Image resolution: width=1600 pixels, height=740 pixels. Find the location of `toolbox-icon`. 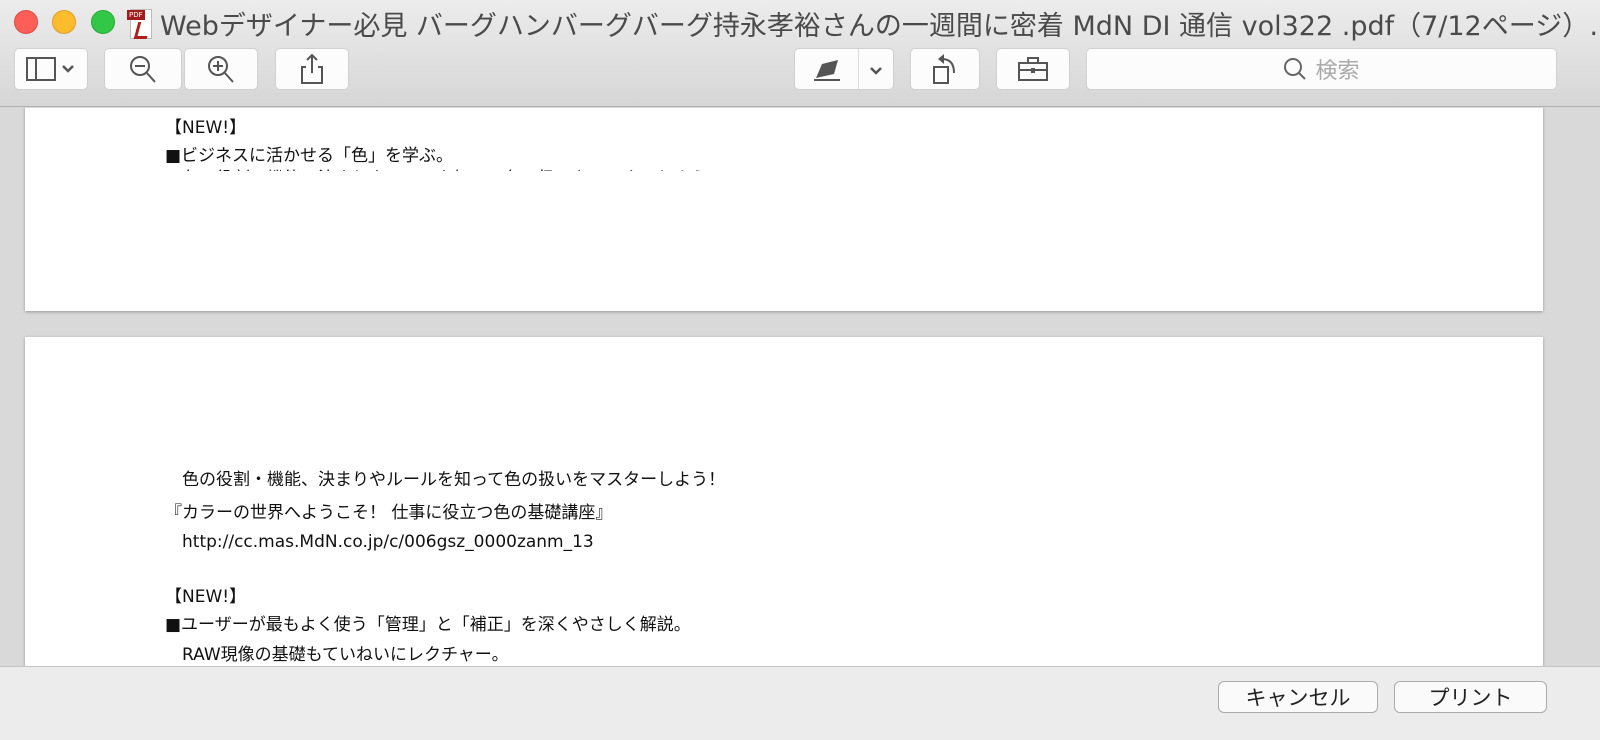

toolbox-icon is located at coordinates (1033, 69).